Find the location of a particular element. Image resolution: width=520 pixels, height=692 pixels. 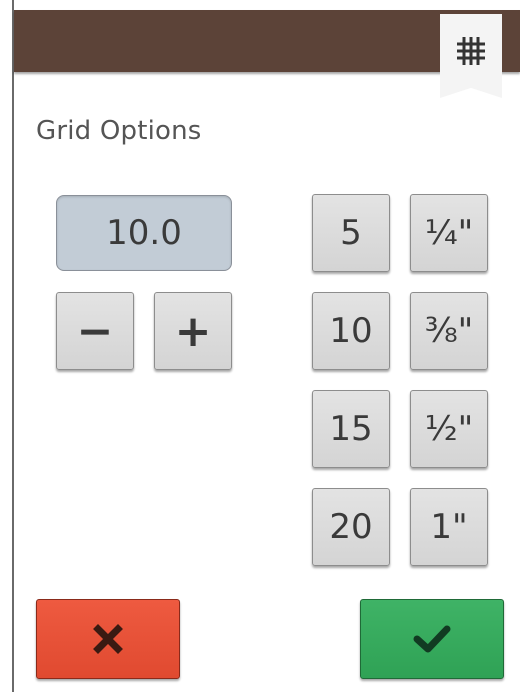

increment-button: + is located at coordinates (193, 331).